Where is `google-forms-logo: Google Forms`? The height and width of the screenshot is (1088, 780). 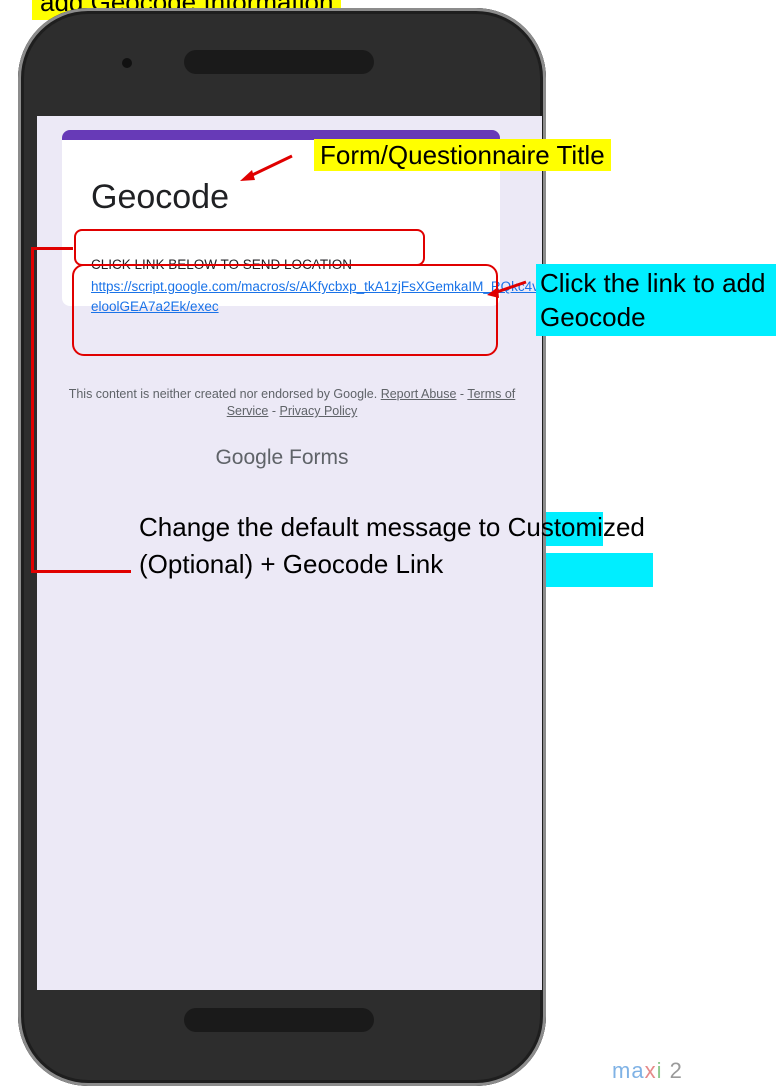
google-forms-logo: Google Forms is located at coordinates (282, 458).